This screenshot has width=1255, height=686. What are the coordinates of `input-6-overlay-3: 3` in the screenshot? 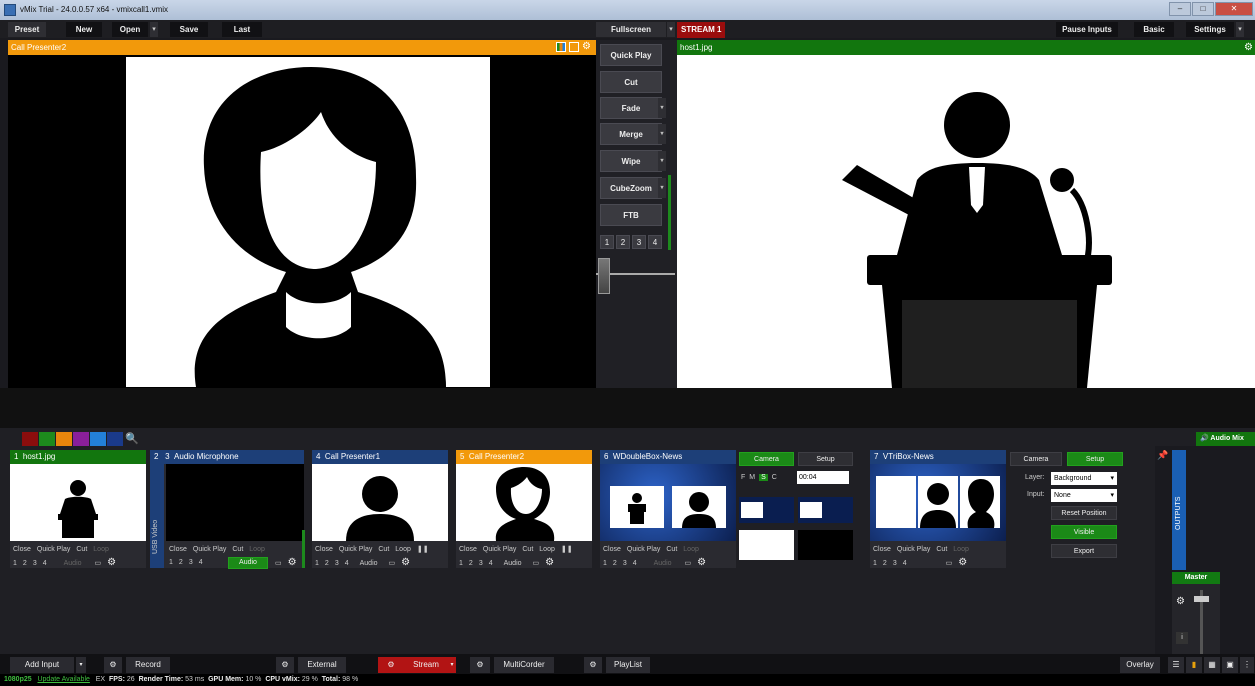 It's located at (625, 564).